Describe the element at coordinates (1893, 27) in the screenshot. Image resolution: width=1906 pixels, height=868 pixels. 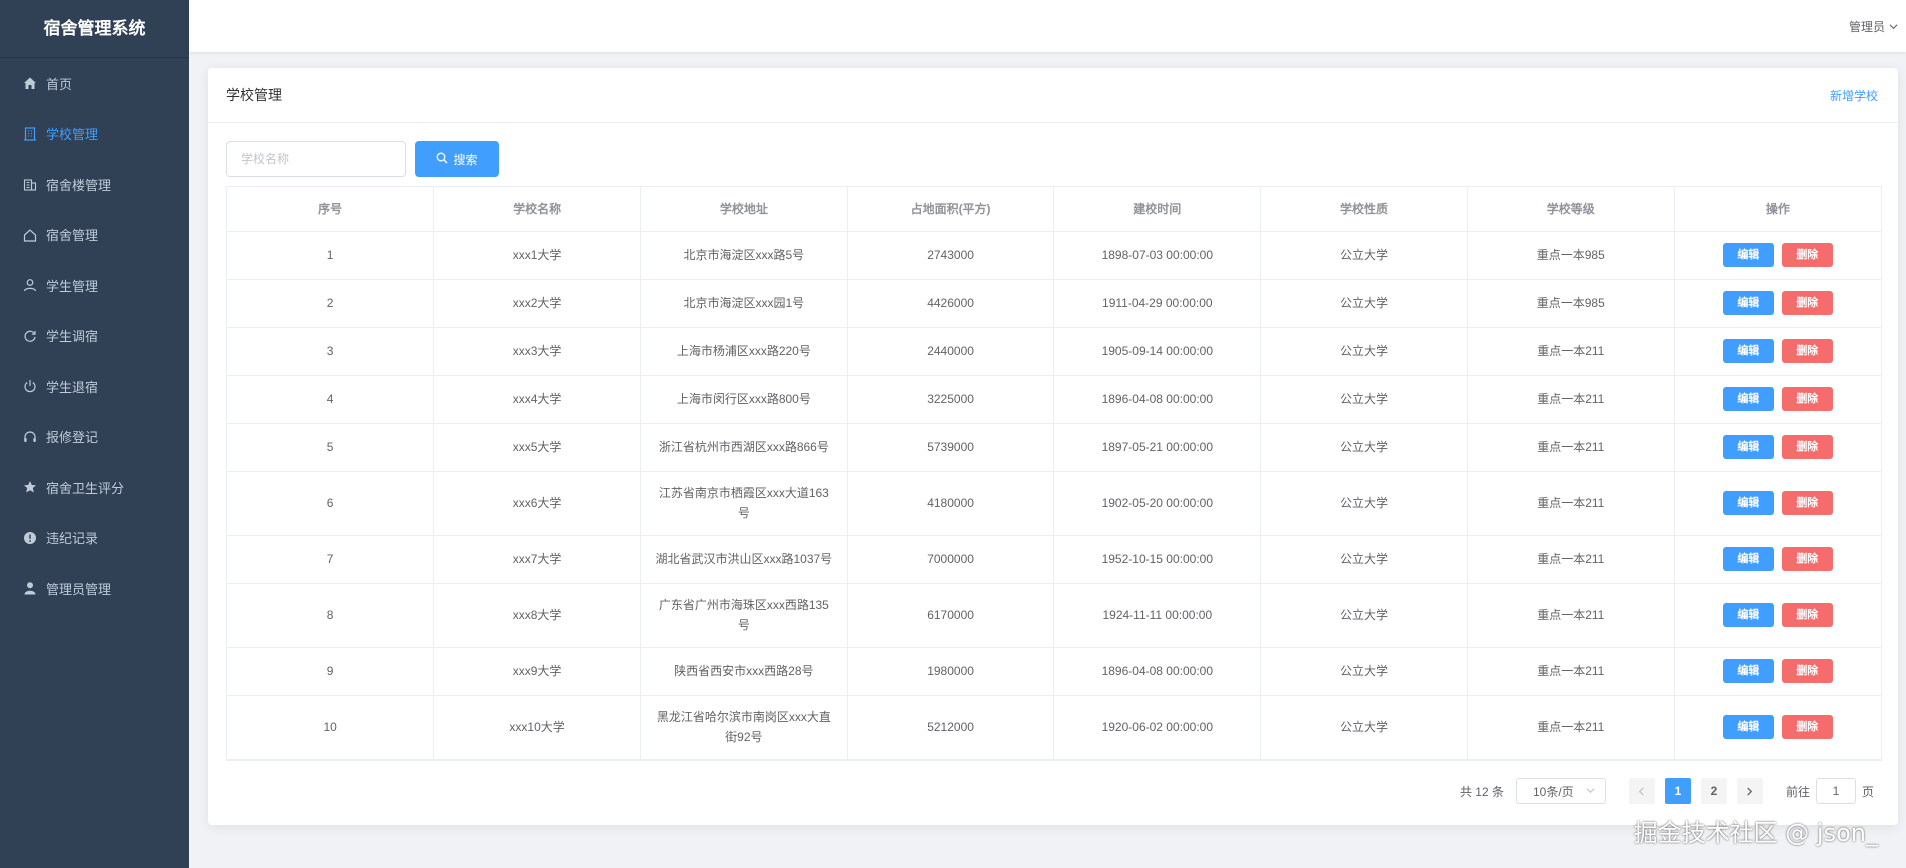
I see `chevron-down-icon` at that location.